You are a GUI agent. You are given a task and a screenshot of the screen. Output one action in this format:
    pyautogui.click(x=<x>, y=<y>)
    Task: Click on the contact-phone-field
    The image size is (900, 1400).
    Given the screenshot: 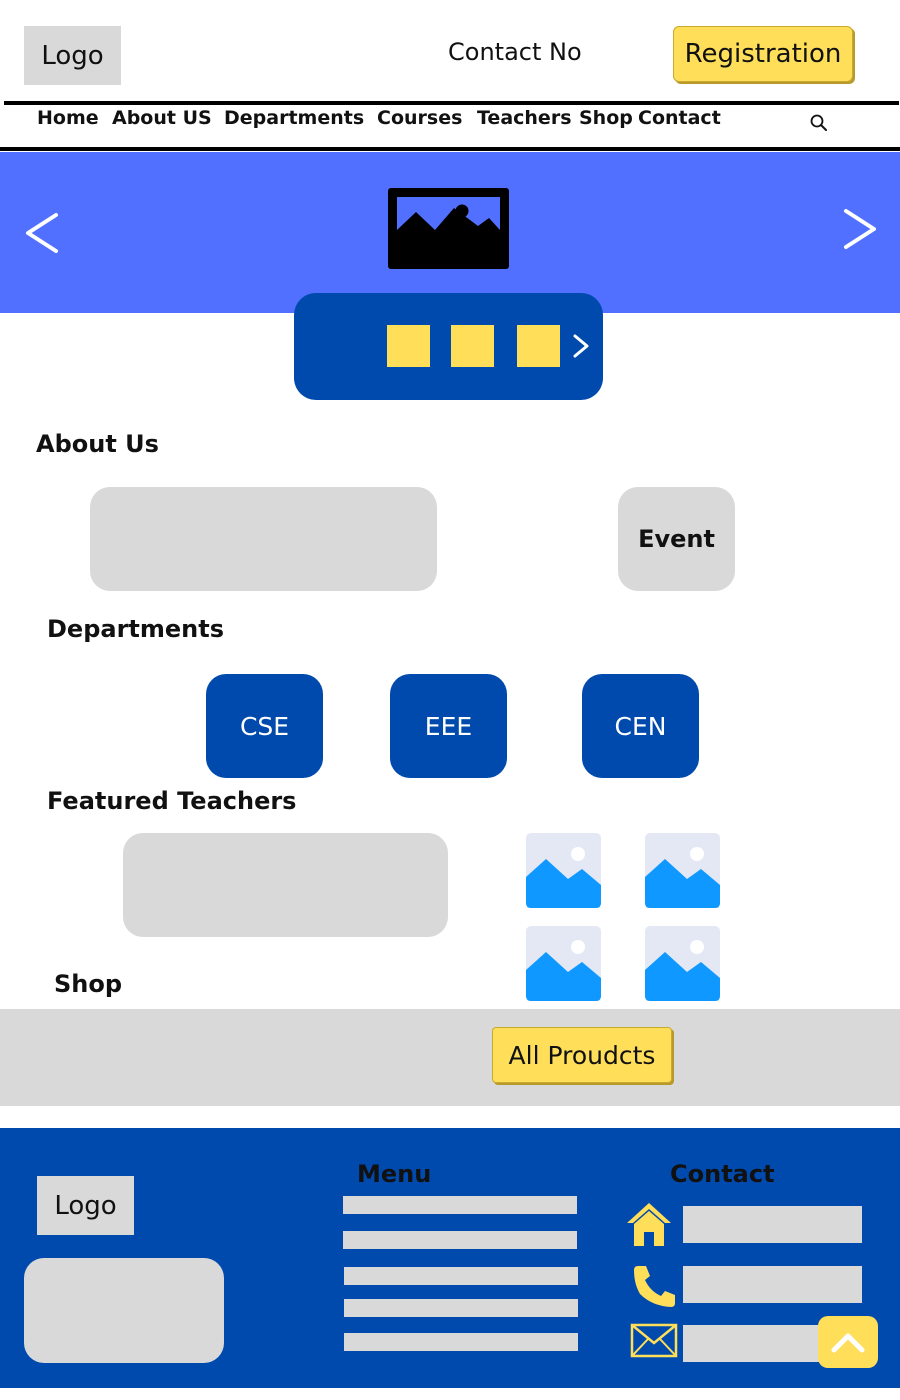 What is the action you would take?
    pyautogui.click(x=772, y=1284)
    